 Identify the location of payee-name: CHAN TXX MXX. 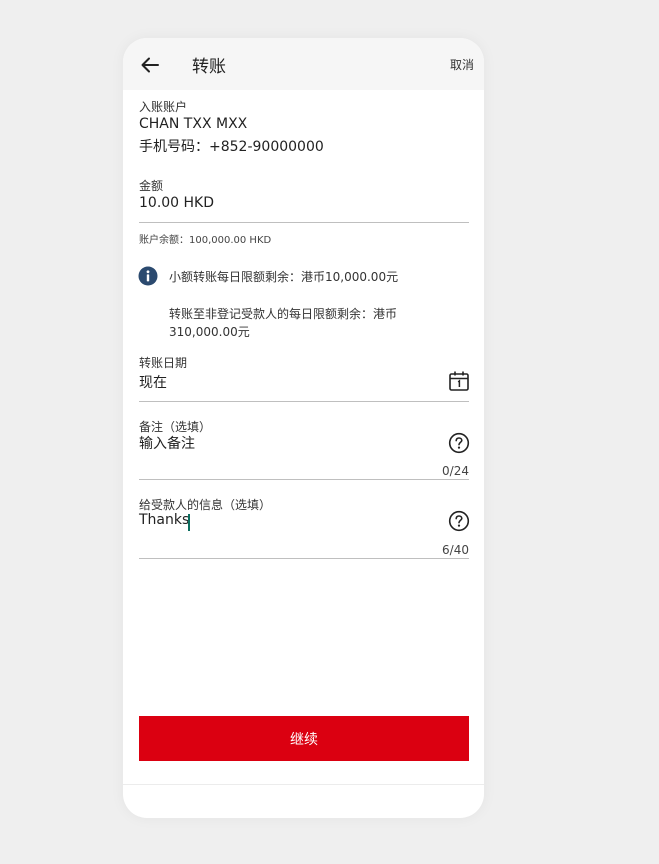
(193, 124).